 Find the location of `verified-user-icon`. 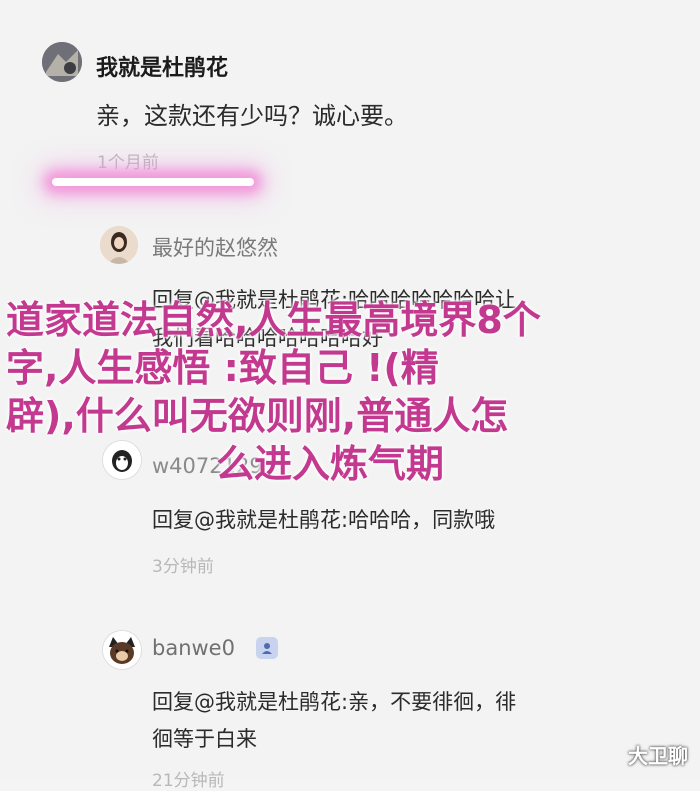

verified-user-icon is located at coordinates (267, 648).